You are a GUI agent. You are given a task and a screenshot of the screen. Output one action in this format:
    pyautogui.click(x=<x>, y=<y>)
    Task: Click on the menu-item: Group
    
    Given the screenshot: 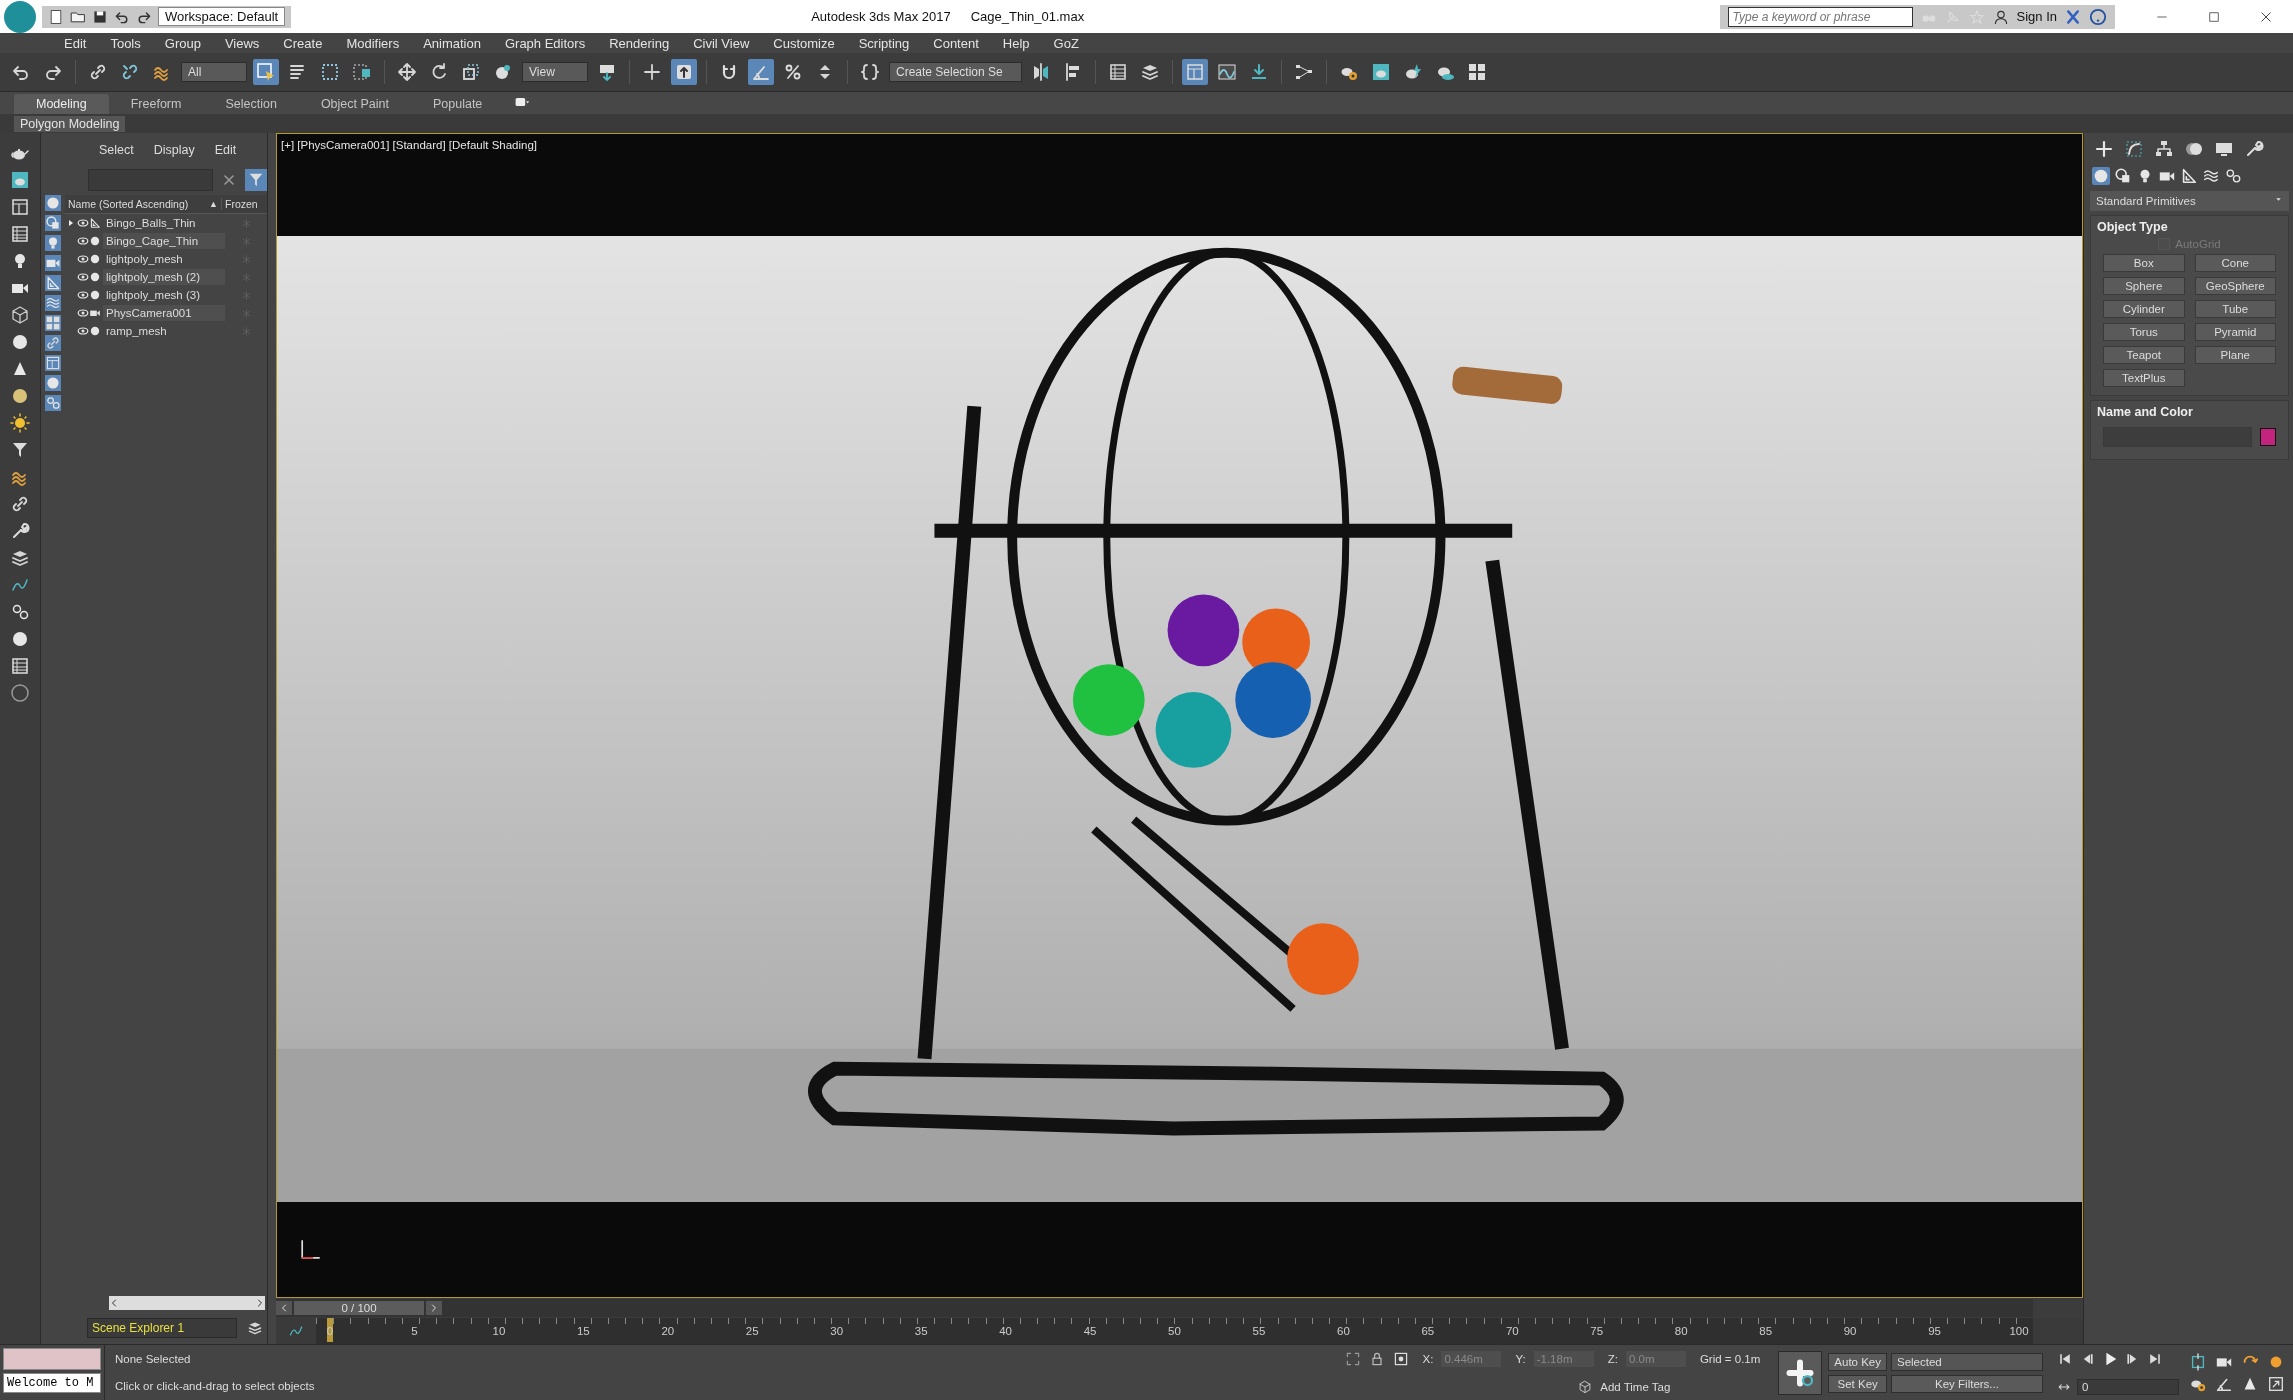 What is the action you would take?
    pyautogui.click(x=182, y=43)
    